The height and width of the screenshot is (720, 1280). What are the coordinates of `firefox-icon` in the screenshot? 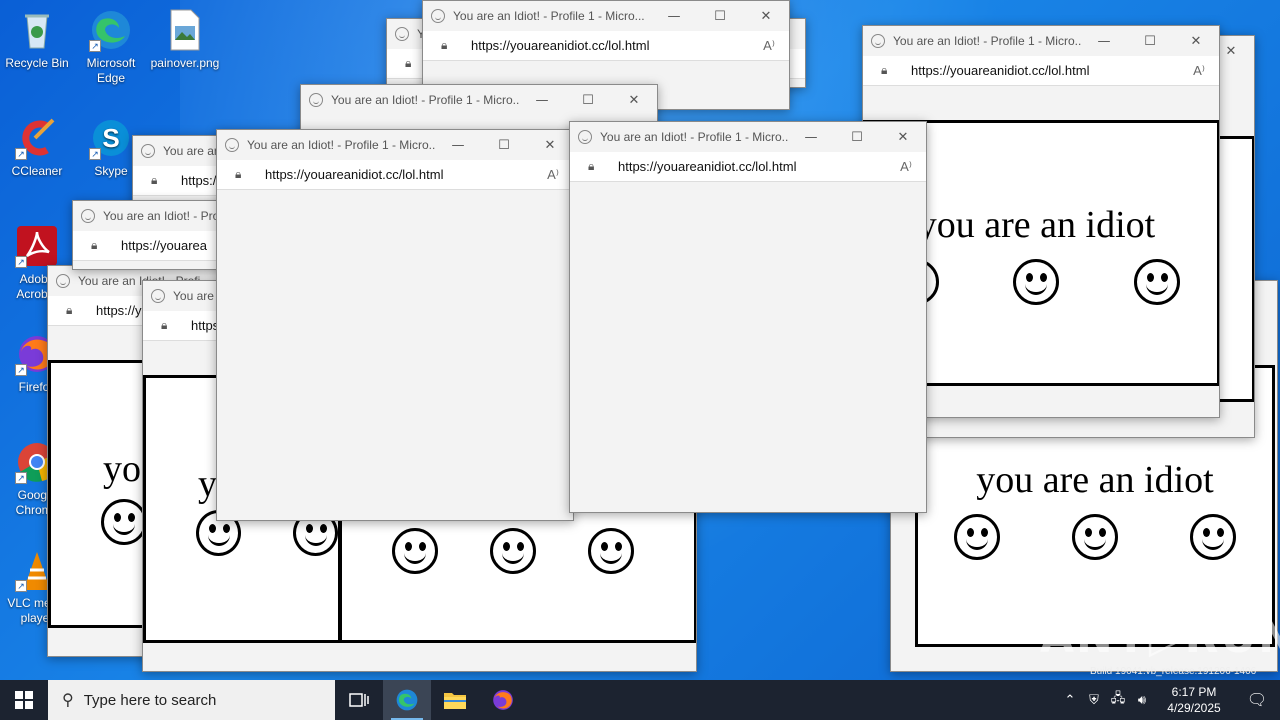 It's located at (503, 700).